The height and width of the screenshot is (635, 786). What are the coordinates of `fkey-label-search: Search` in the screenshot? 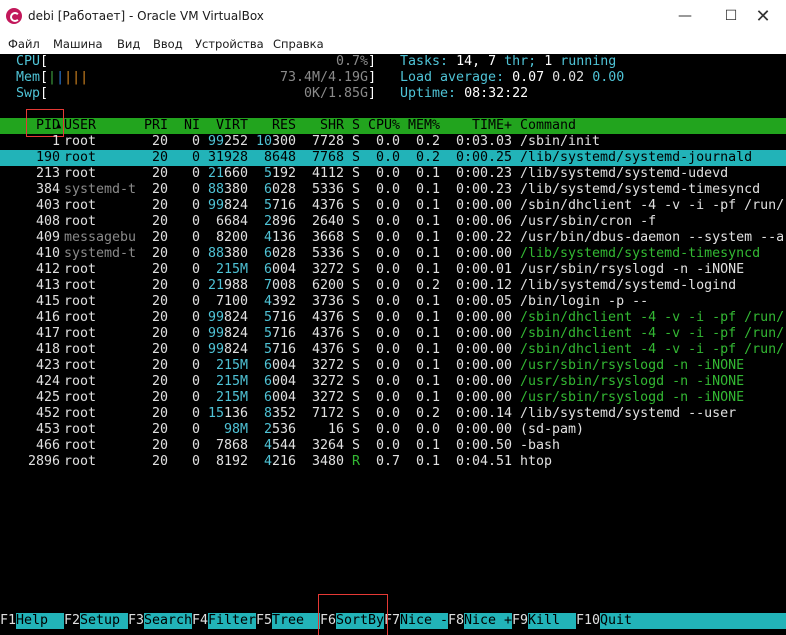 It's located at (168, 621).